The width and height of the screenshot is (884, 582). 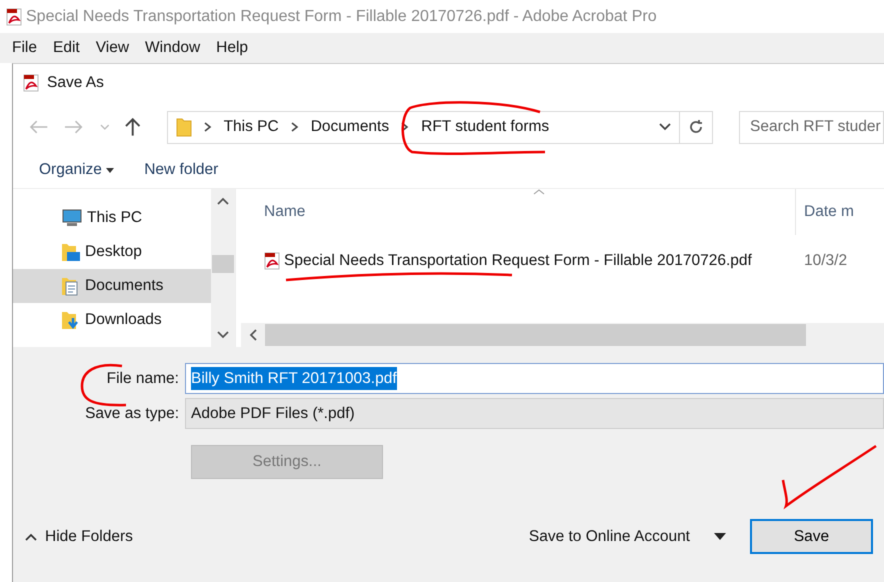 What do you see at coordinates (627, 536) in the screenshot?
I see `online-account-button: Save to Online Account` at bounding box center [627, 536].